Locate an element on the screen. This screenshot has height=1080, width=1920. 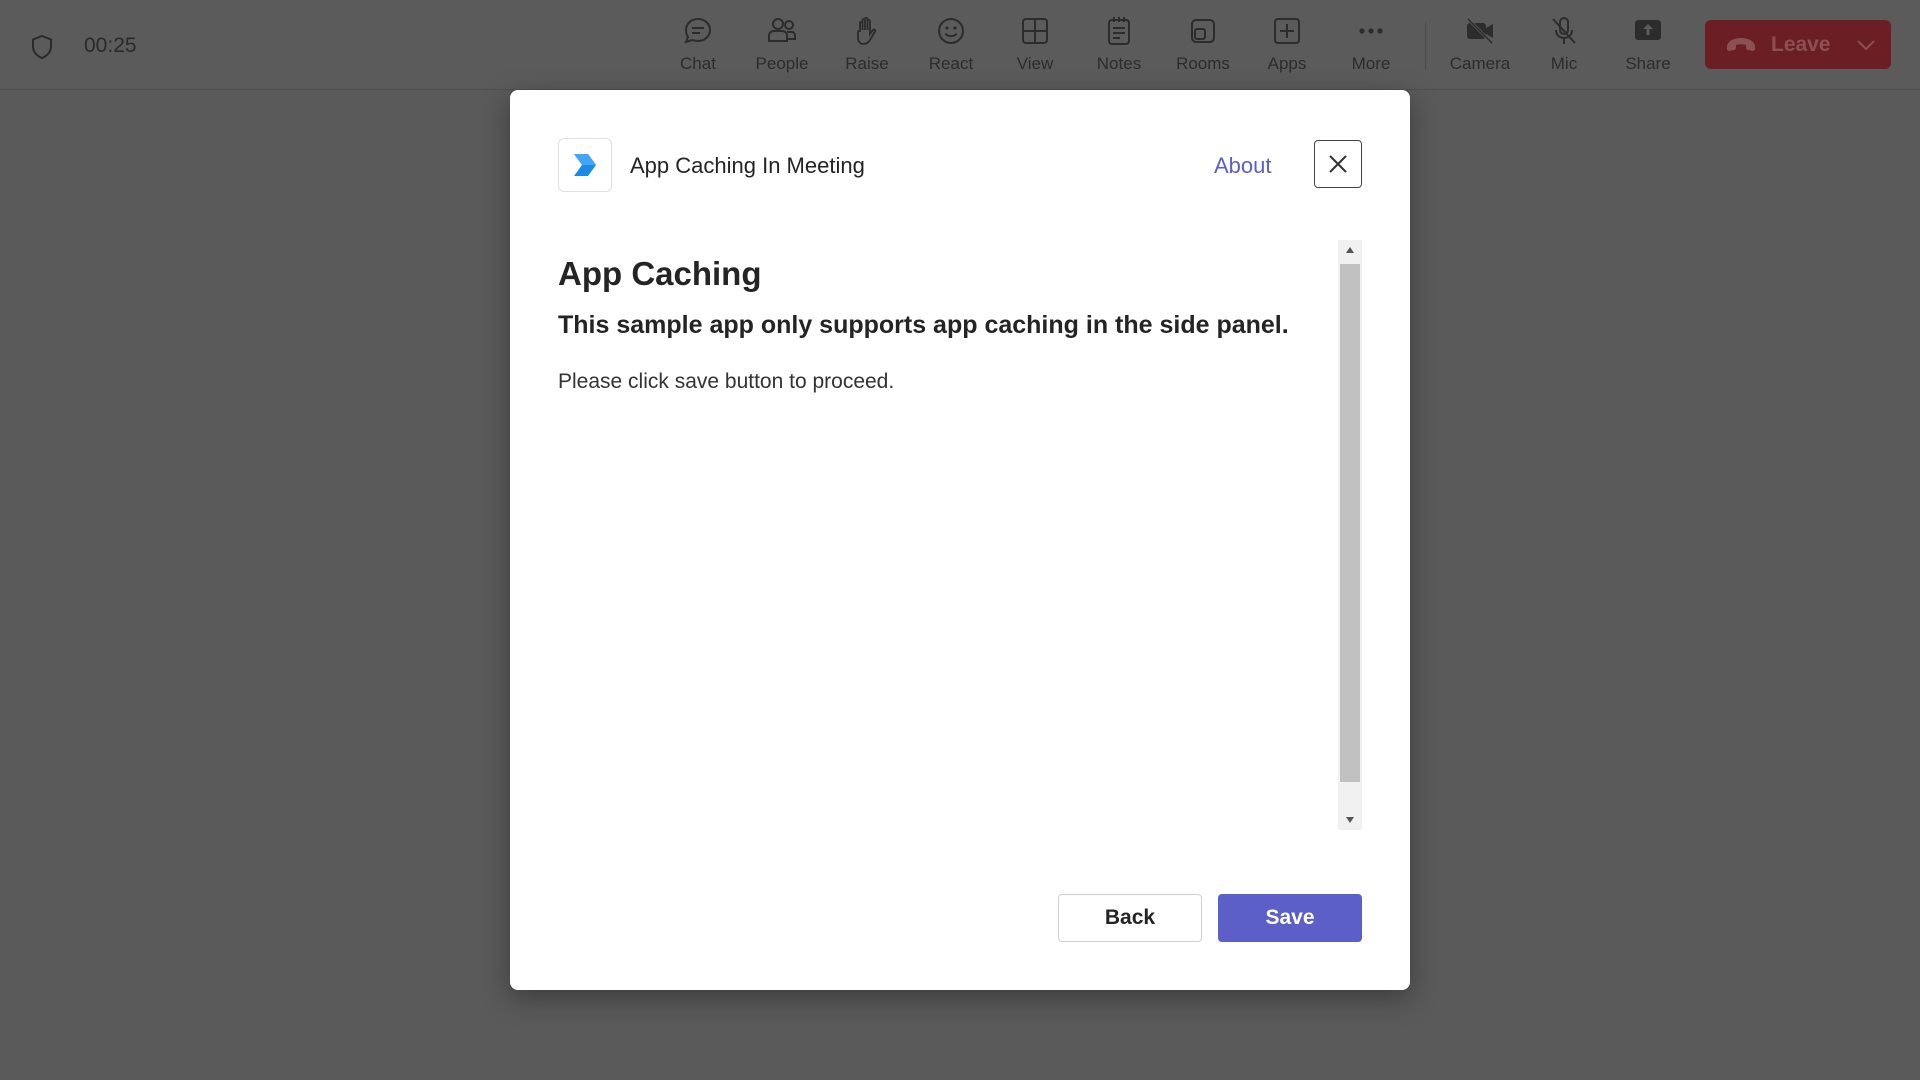
shield-icon is located at coordinates (42, 47).